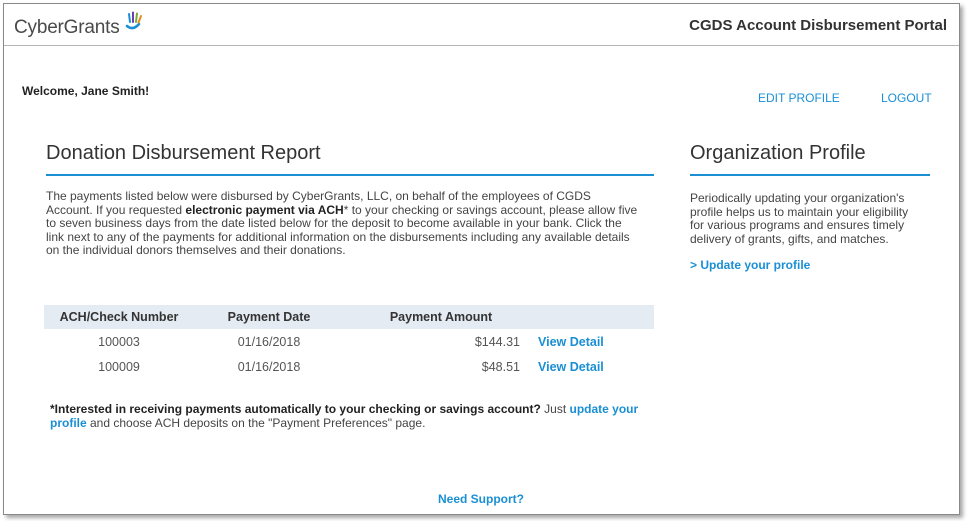  What do you see at coordinates (119, 341) in the screenshot?
I see `check-number: 100003` at bounding box center [119, 341].